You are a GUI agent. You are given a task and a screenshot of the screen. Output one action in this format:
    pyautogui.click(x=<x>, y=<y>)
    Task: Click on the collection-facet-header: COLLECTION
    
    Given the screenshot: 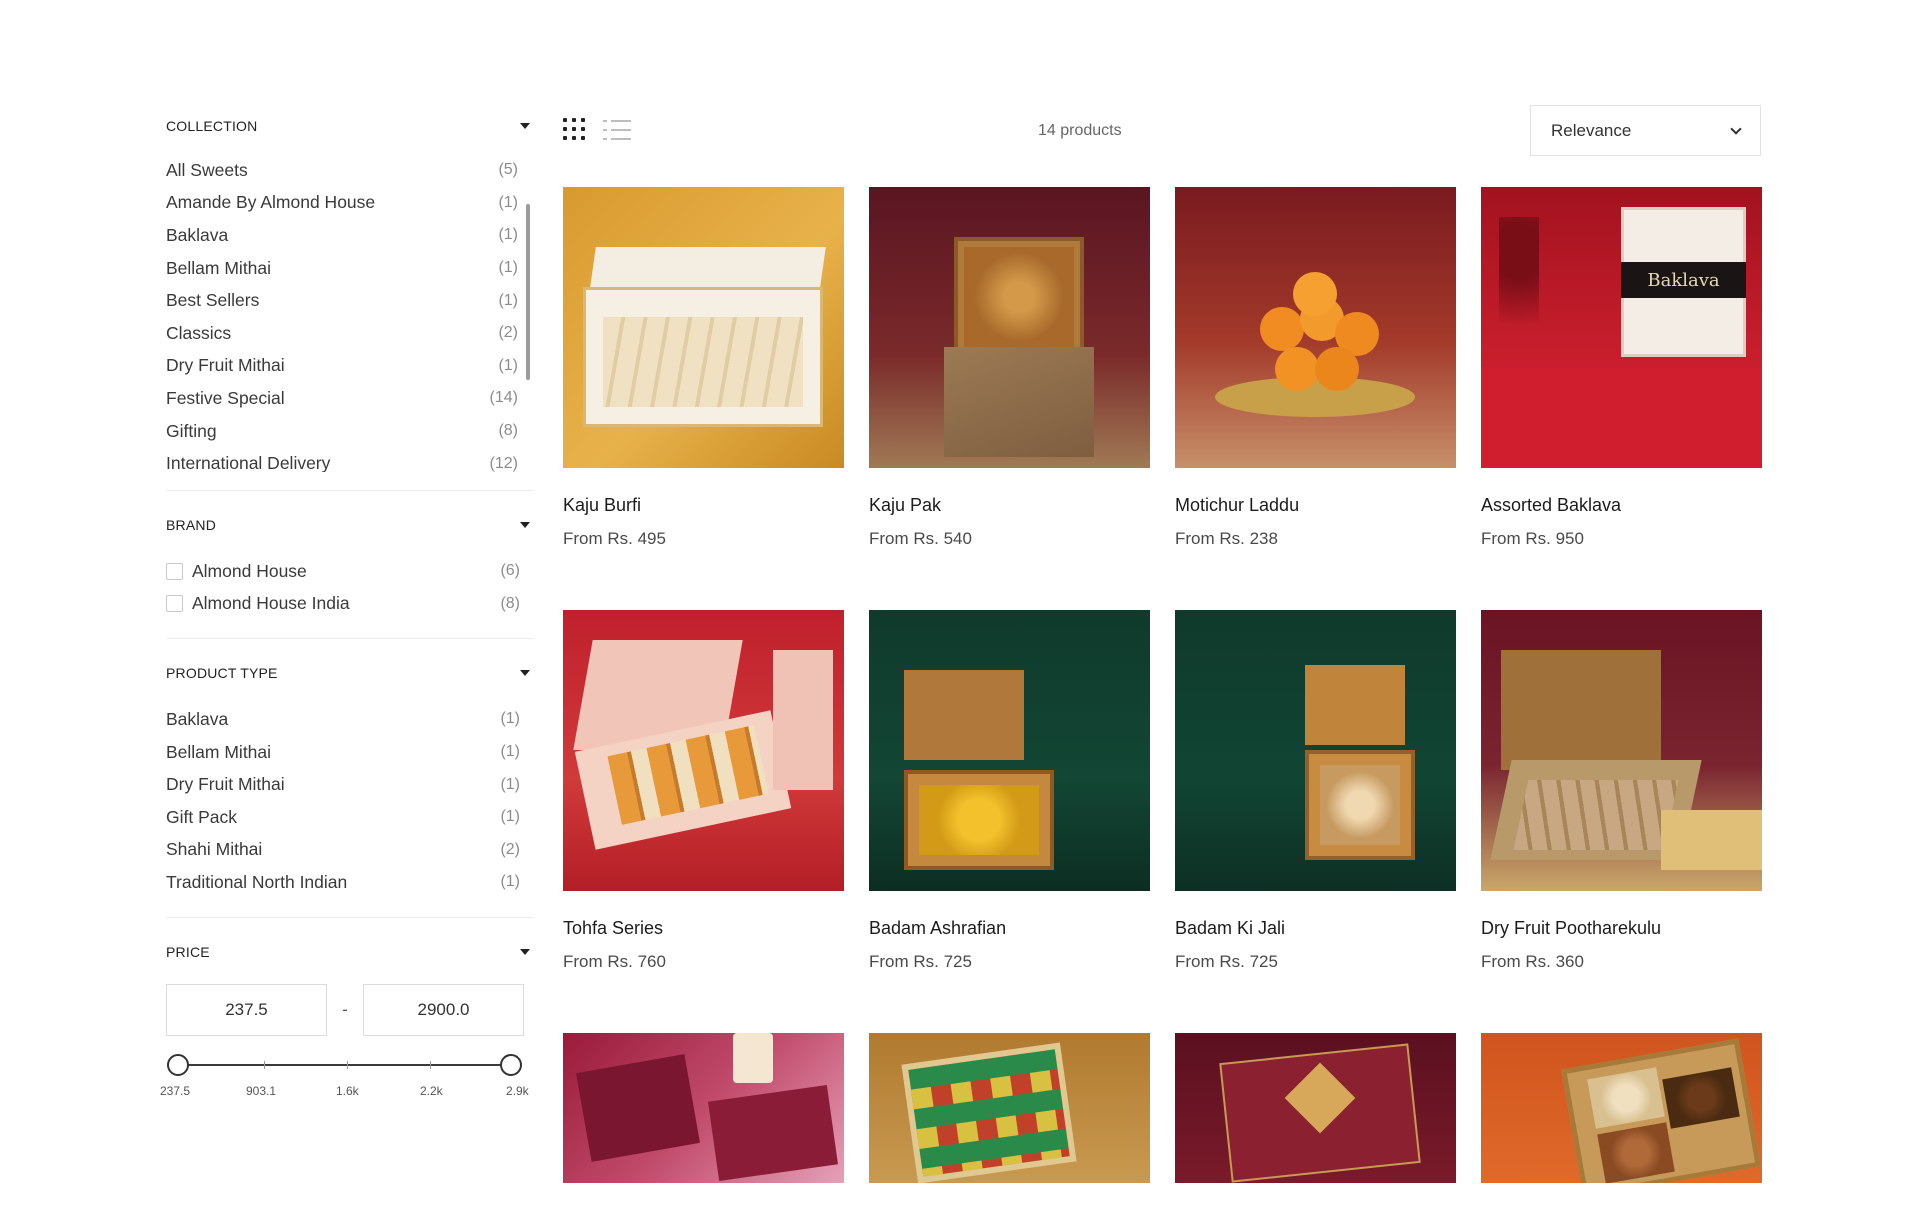 What is the action you would take?
    pyautogui.click(x=350, y=126)
    